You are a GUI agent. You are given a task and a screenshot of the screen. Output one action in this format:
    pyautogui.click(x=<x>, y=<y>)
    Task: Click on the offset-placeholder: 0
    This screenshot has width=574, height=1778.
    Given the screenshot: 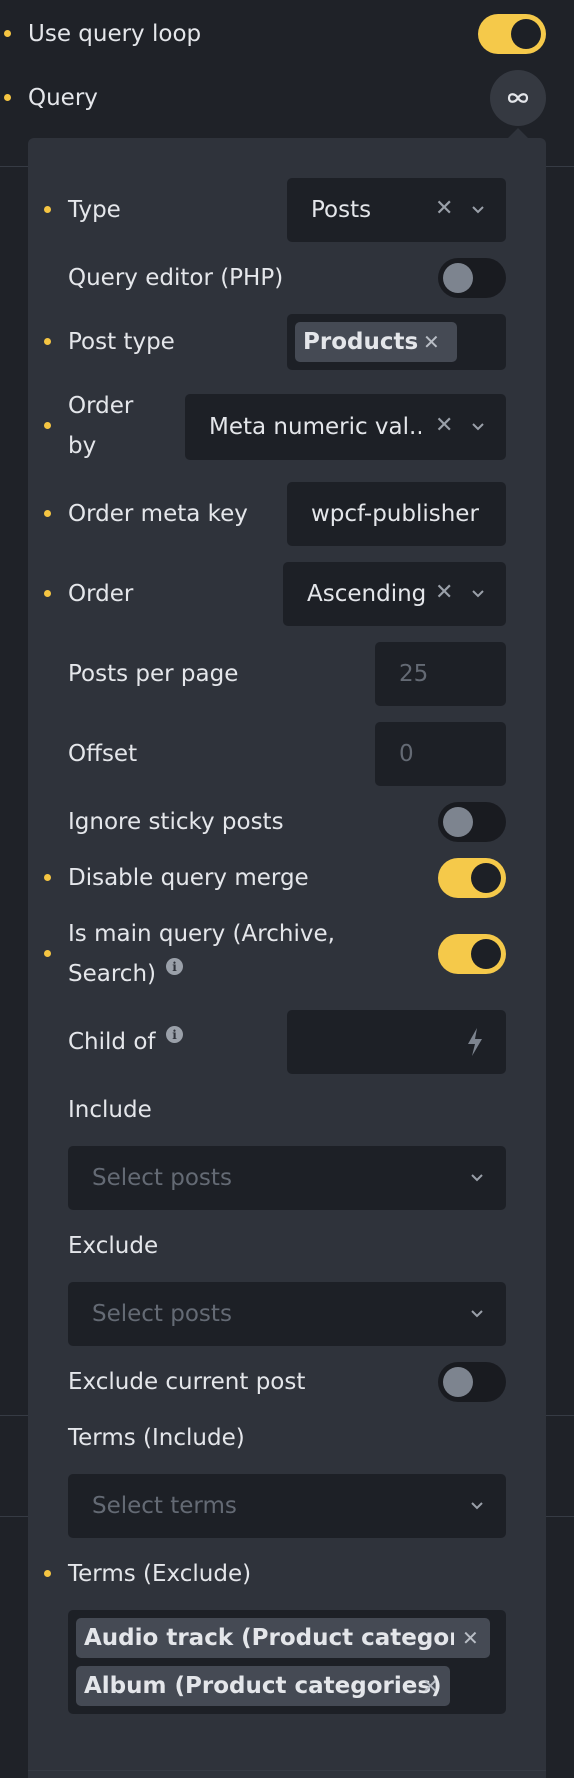 What is the action you would take?
    pyautogui.click(x=406, y=754)
    